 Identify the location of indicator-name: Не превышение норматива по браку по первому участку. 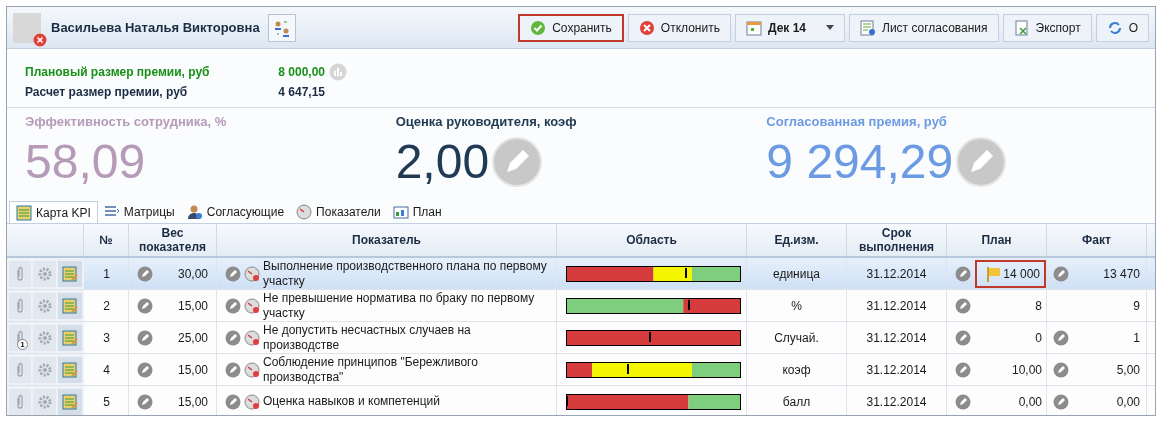
(399, 305).